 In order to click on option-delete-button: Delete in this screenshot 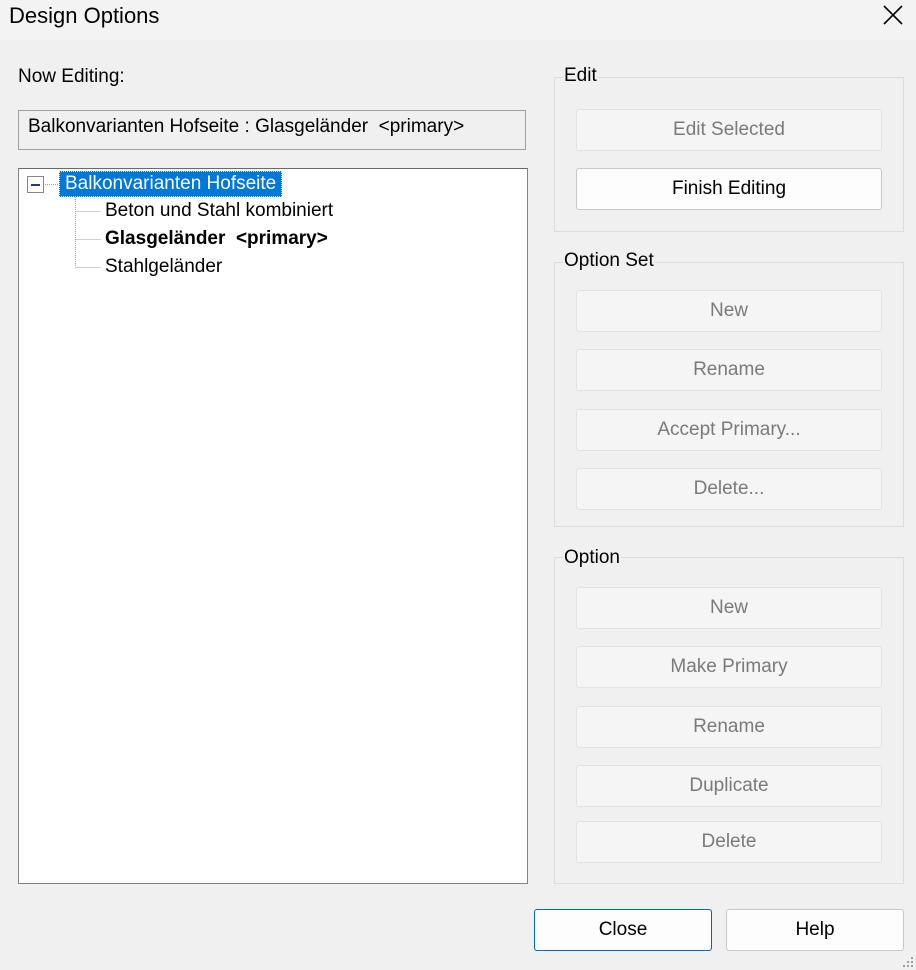, I will do `click(729, 842)`.